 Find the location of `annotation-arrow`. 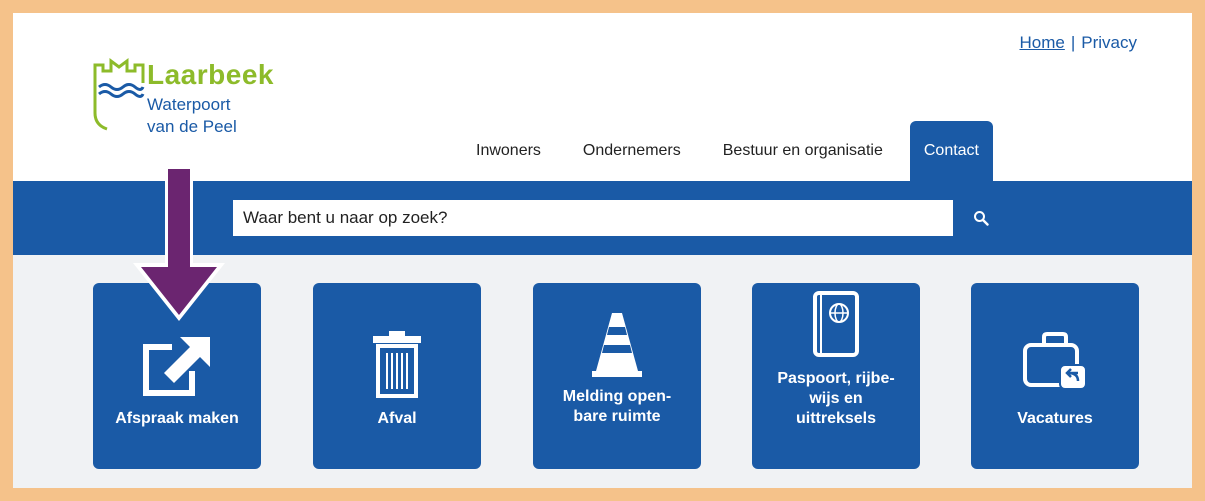

annotation-arrow is located at coordinates (179, 244).